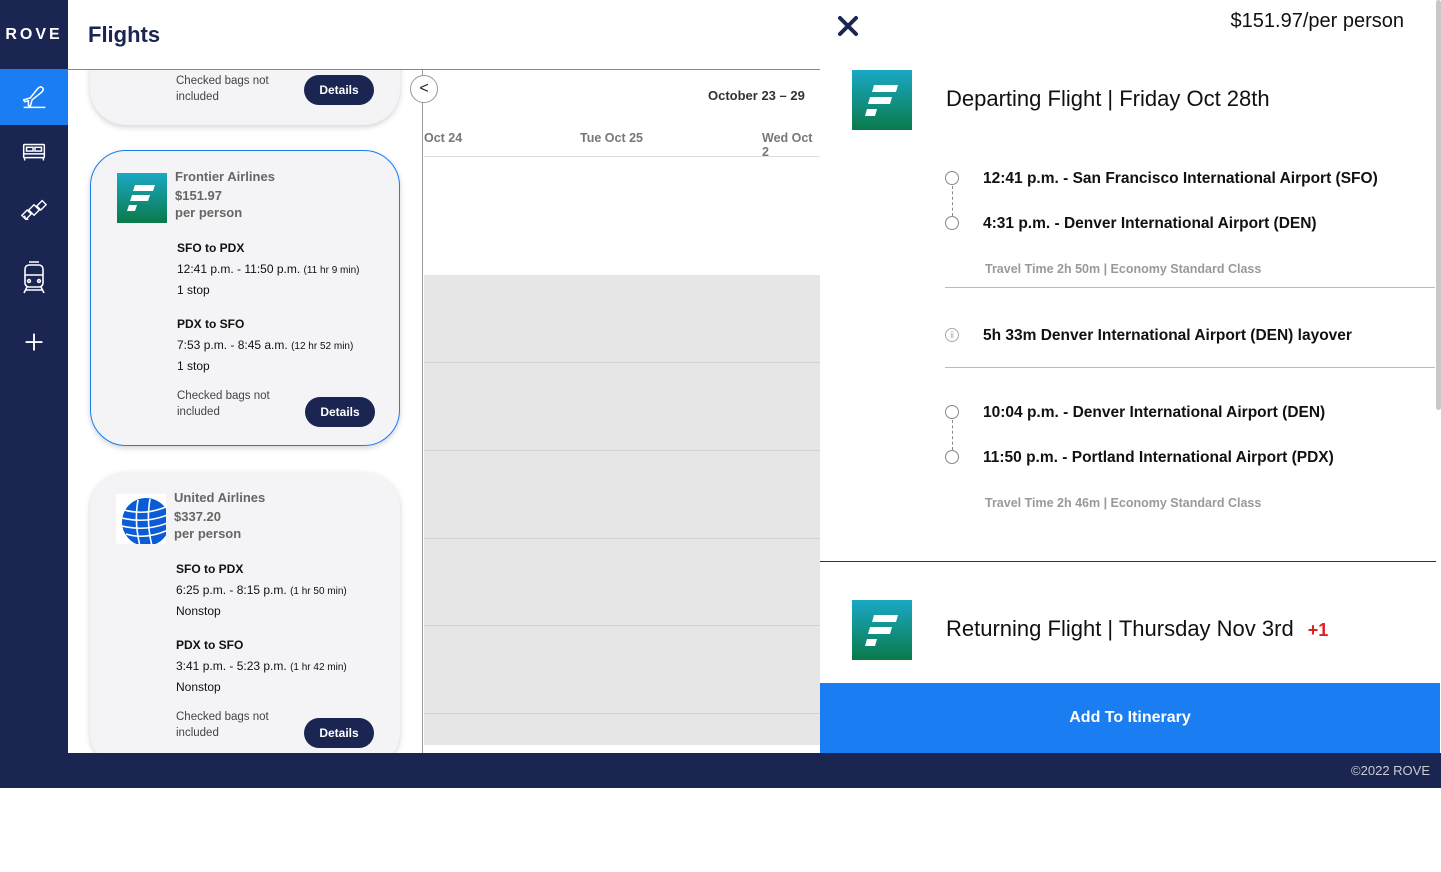 The image size is (1441, 872). I want to click on satellite-icon, so click(34, 210).